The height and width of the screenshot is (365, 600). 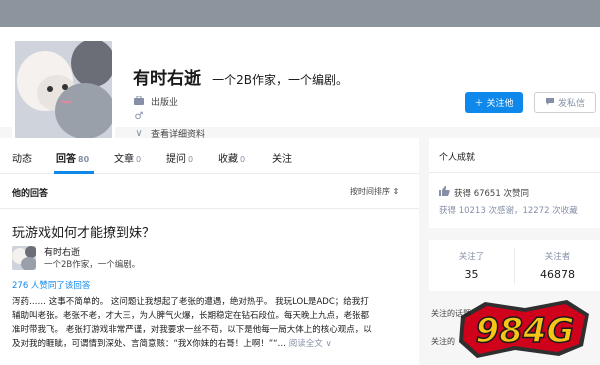 I want to click on chat-icon, so click(x=550, y=103).